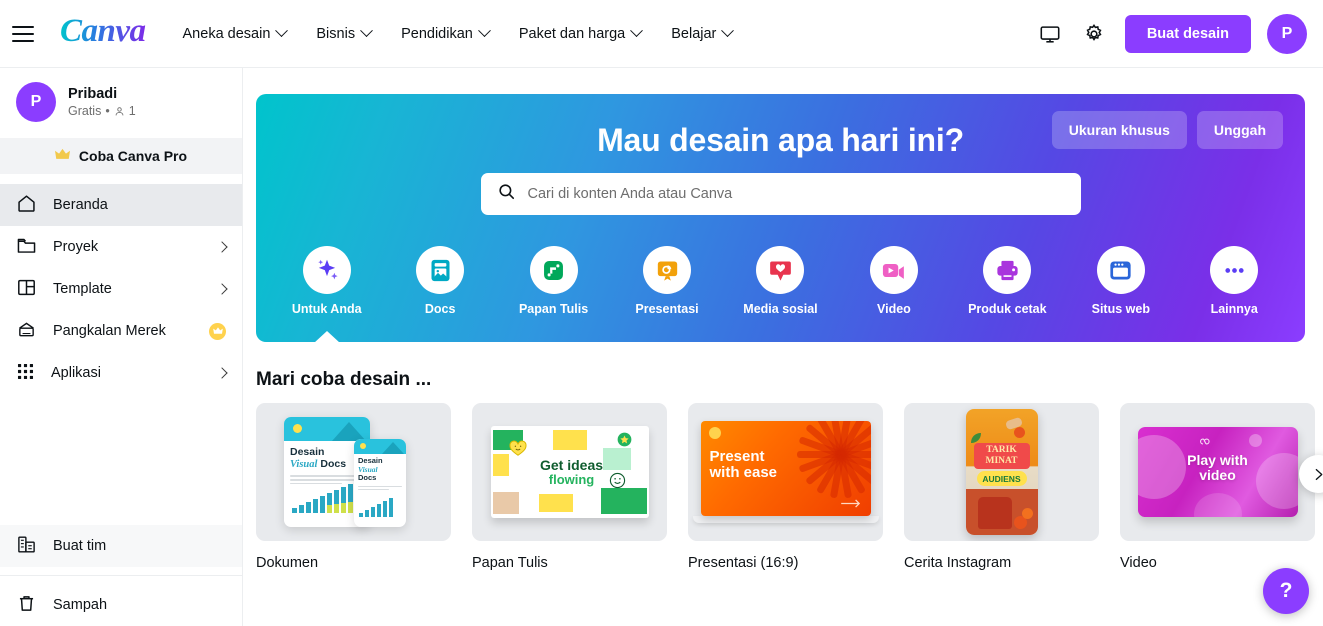 The width and height of the screenshot is (1323, 626). Describe the element at coordinates (121, 247) in the screenshot. I see `sidebar-item-proyek: Proyek` at that location.